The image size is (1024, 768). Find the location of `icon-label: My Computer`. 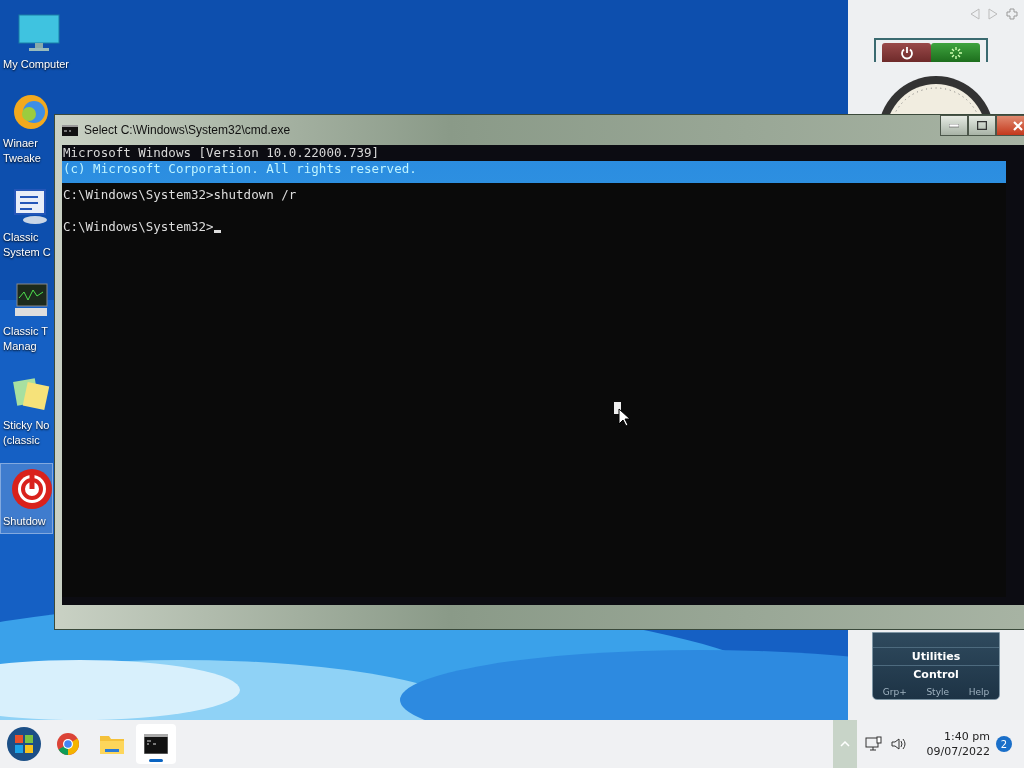

icon-label: My Computer is located at coordinates (36, 64).